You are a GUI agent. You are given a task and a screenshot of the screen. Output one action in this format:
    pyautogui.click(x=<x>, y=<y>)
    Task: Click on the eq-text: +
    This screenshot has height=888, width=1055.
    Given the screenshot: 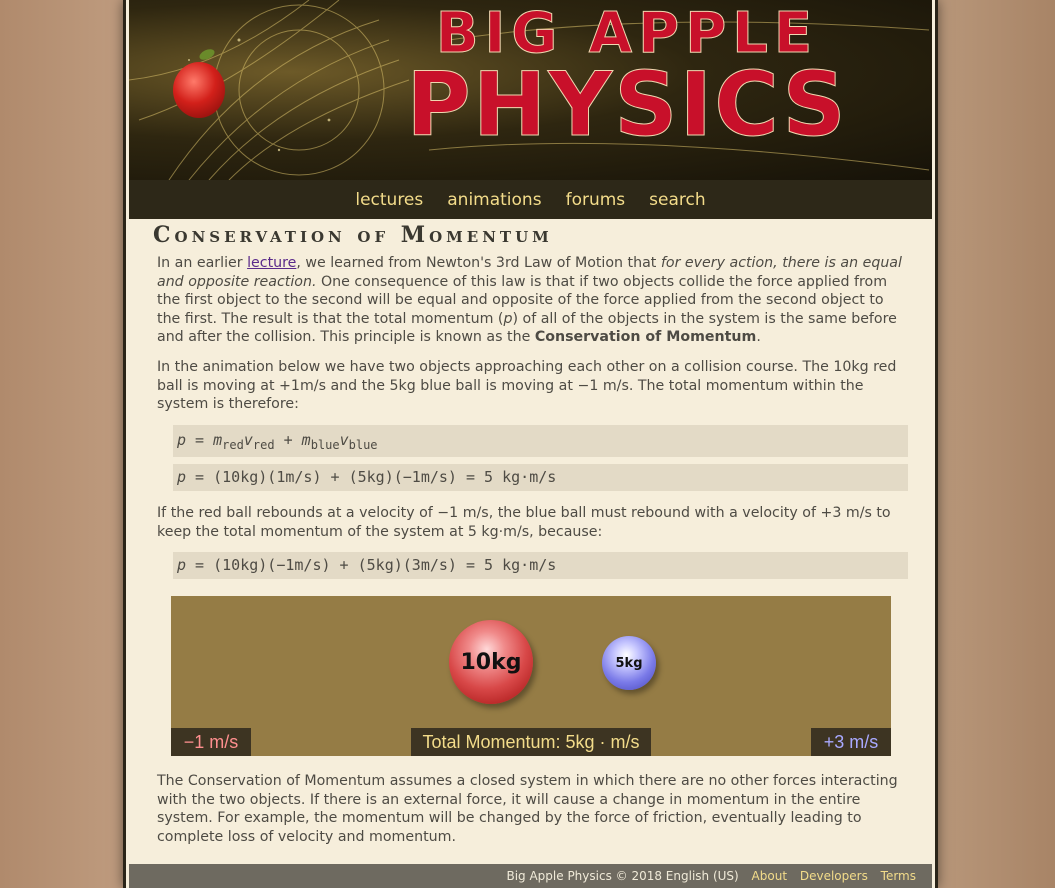 What is the action you would take?
    pyautogui.click(x=288, y=440)
    